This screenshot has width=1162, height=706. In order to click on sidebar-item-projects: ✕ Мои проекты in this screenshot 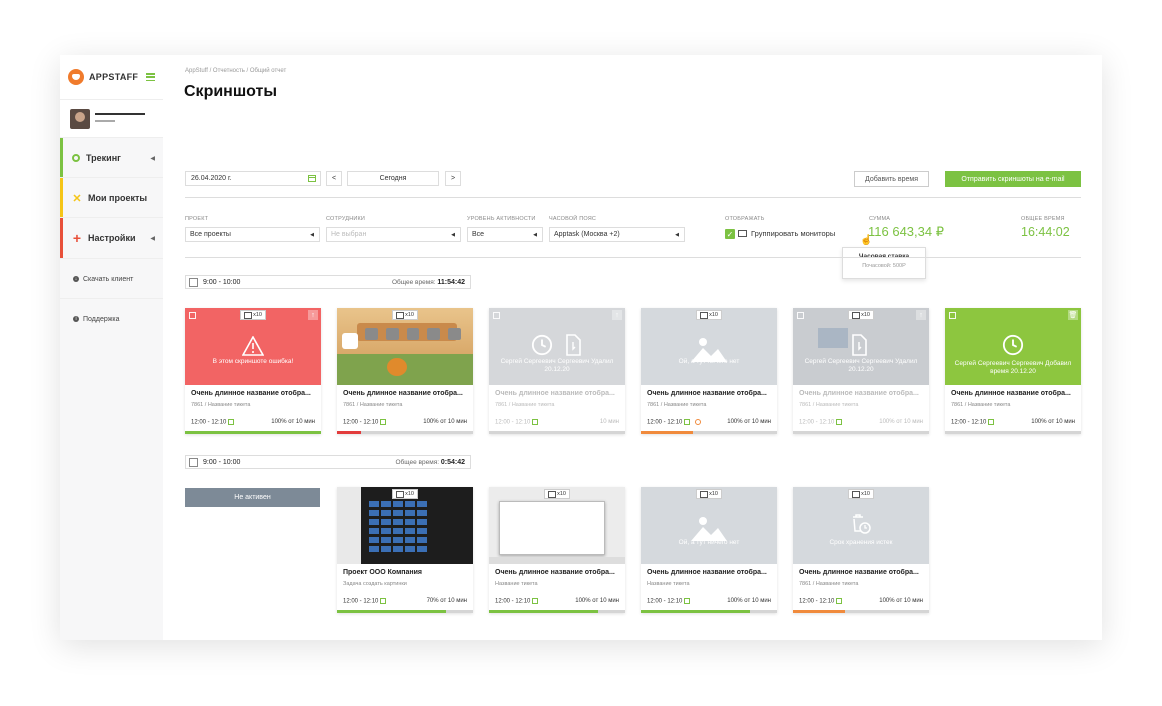, I will do `click(111, 197)`.